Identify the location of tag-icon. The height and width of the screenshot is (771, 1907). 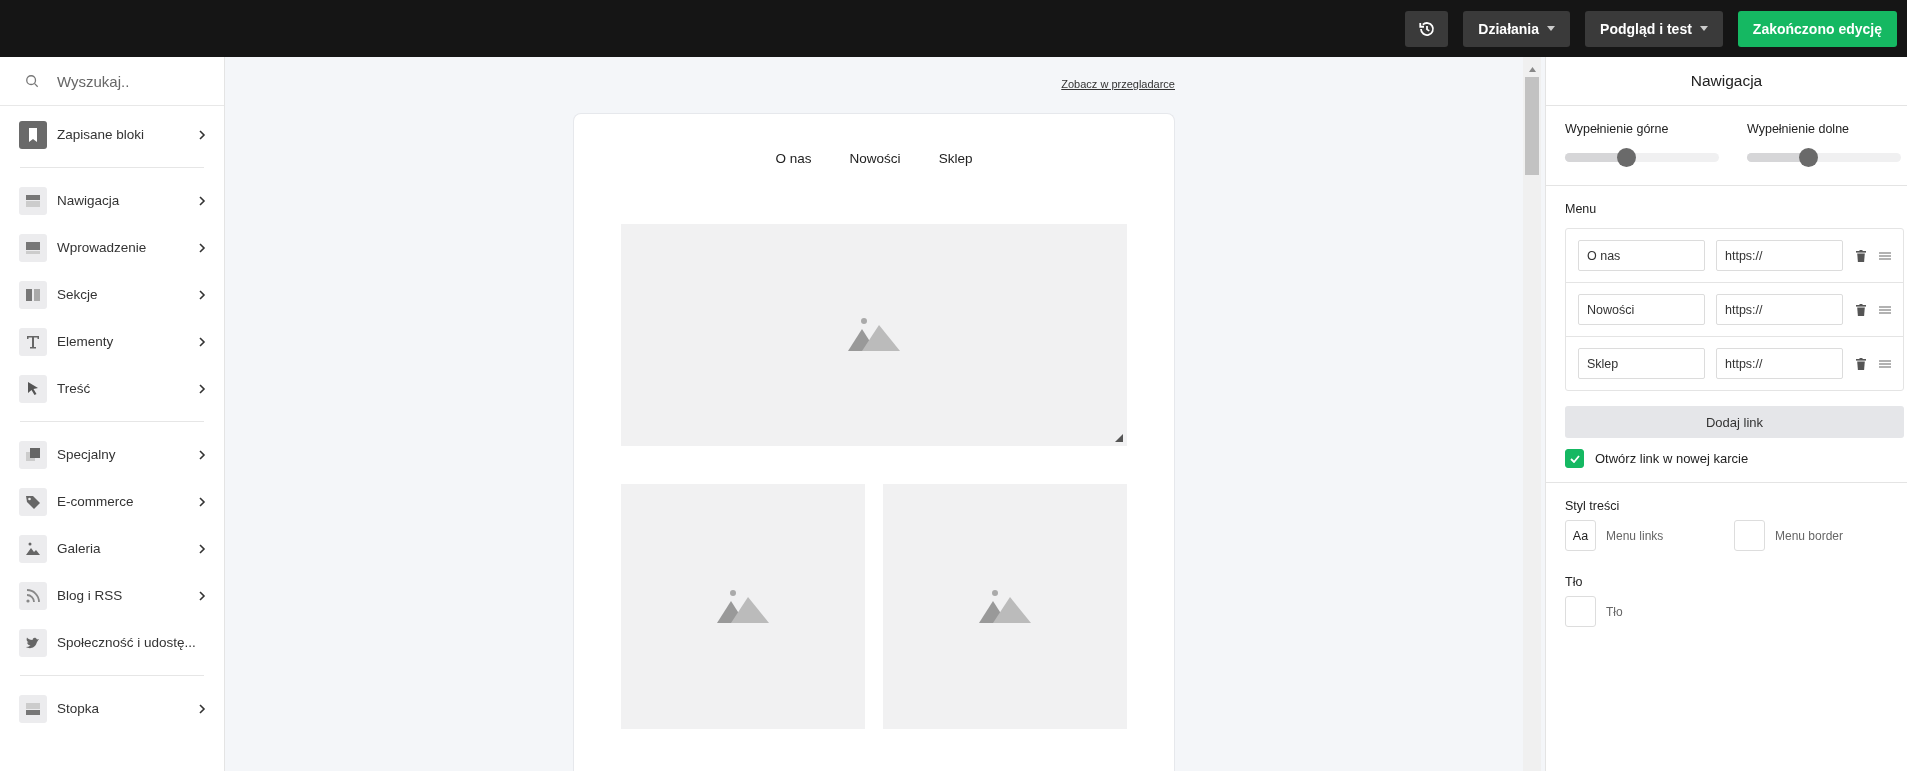
(33, 501).